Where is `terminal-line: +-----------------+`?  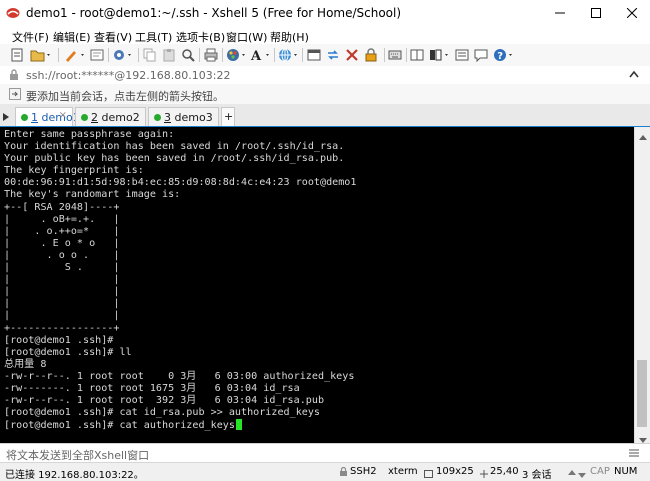
terminal-line: +-----------------+ is located at coordinates (62, 328).